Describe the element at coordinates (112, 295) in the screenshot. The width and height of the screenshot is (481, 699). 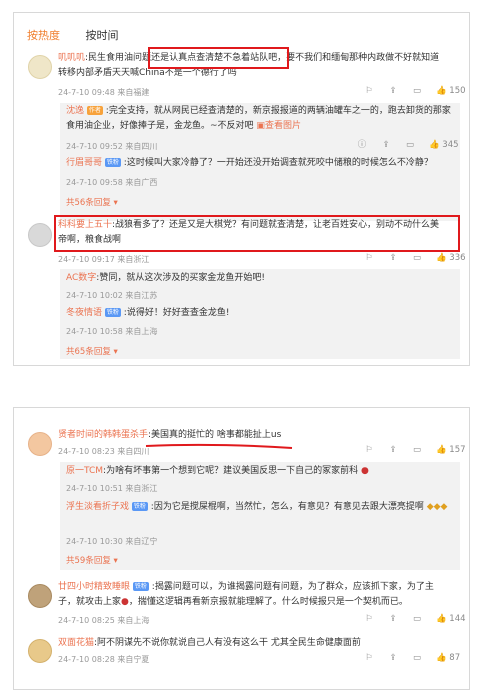
I see `reply-meta: 24-7-10 10:02 来自江苏` at that location.